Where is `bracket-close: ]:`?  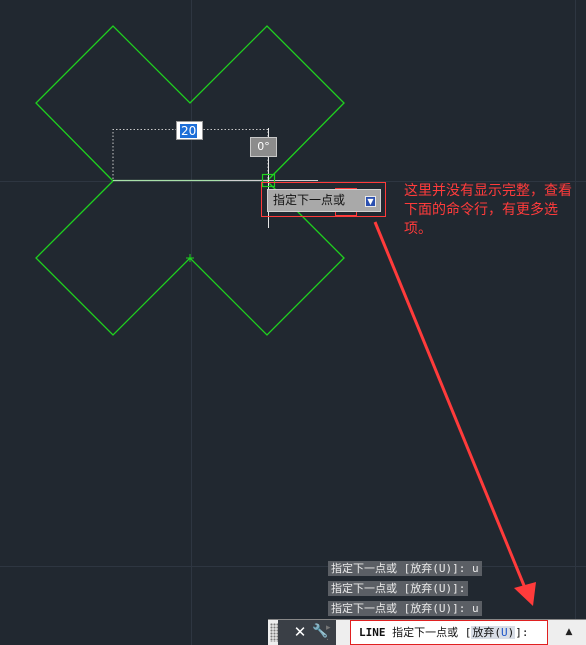 bracket-close: ]: is located at coordinates (522, 632).